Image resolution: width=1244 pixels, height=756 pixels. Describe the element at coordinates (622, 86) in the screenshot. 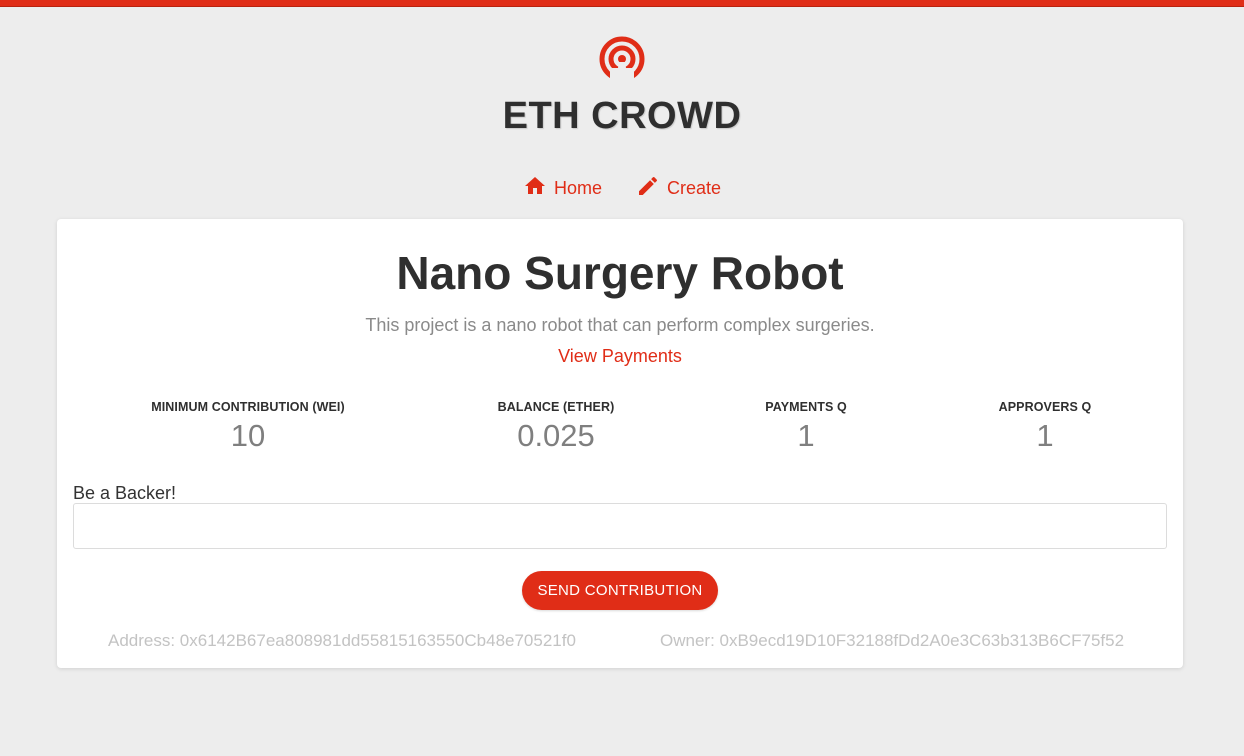

I see `brand-header: ETH CROWD` at that location.